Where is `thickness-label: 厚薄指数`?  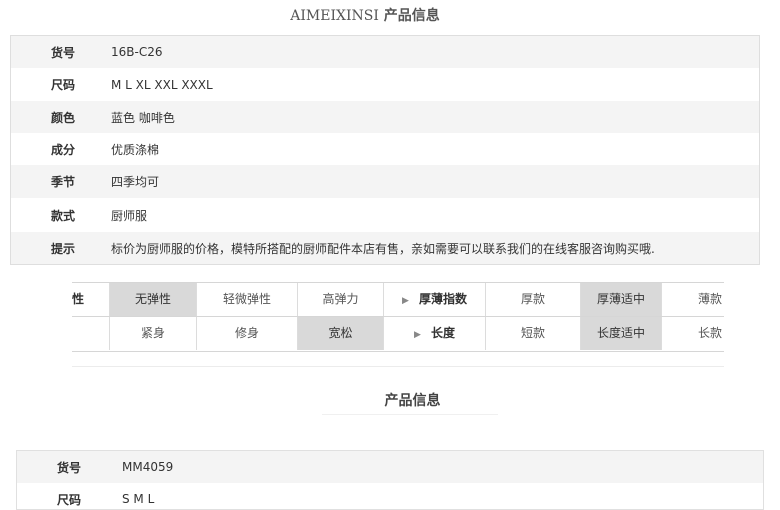 thickness-label: 厚薄指数 is located at coordinates (442, 299).